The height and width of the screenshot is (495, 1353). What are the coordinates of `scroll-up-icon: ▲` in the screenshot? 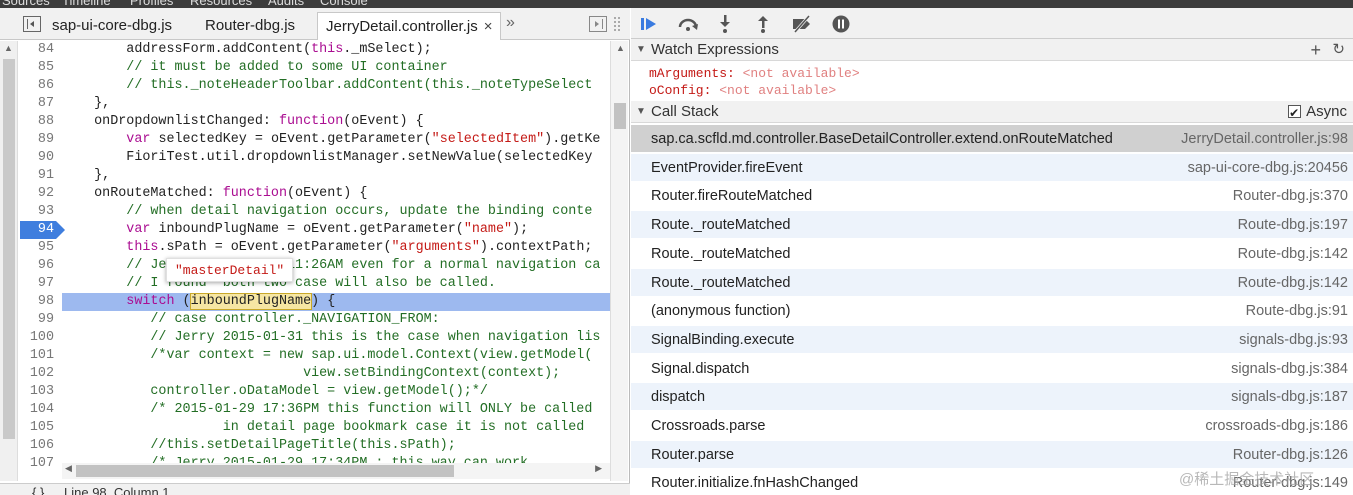 It's located at (620, 48).